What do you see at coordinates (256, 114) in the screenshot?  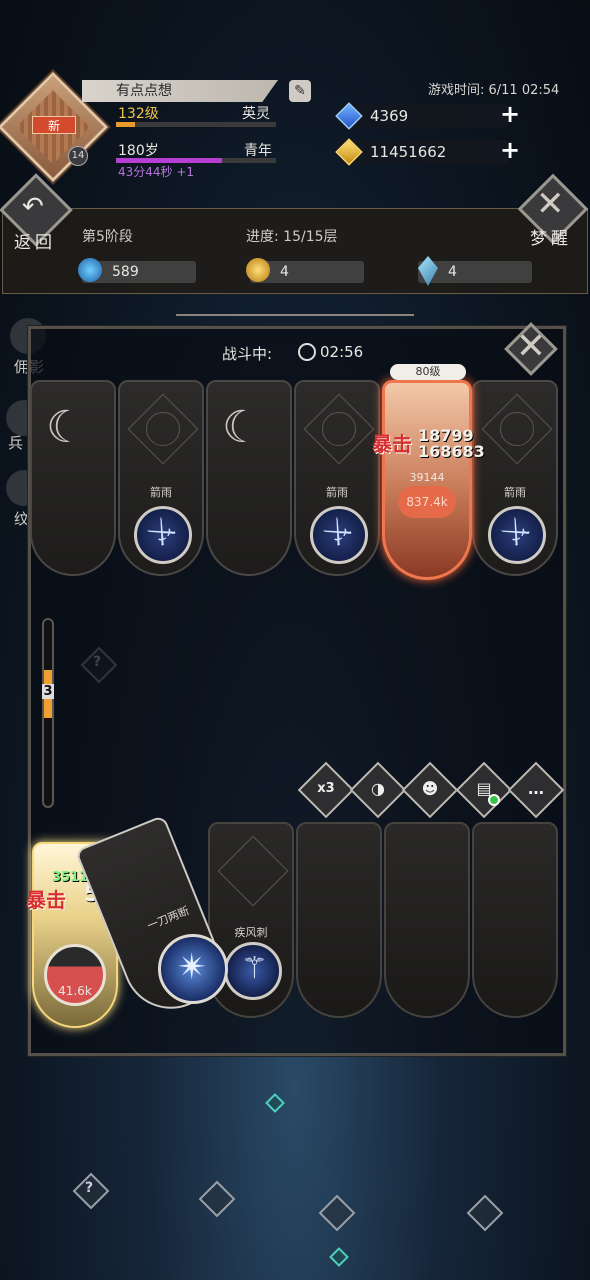 I see `player-rank: 英灵` at bounding box center [256, 114].